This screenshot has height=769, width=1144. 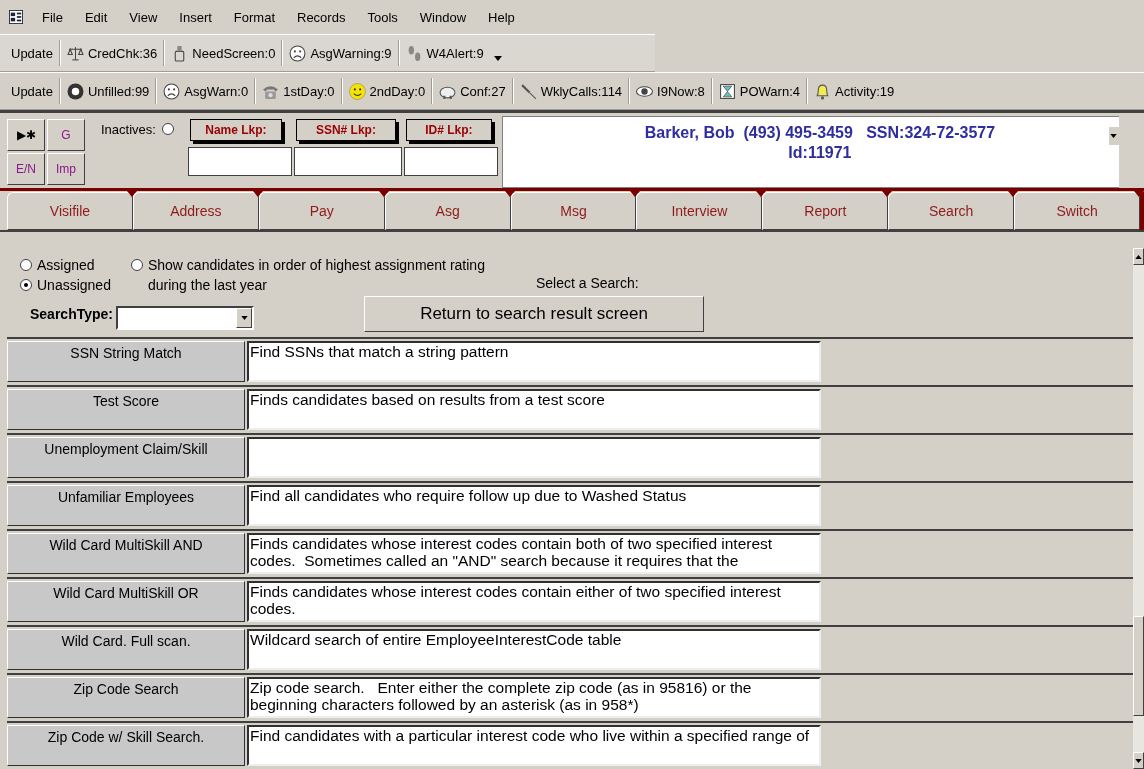 I want to click on toolbar-button: AsgWarn:0, so click(x=206, y=91).